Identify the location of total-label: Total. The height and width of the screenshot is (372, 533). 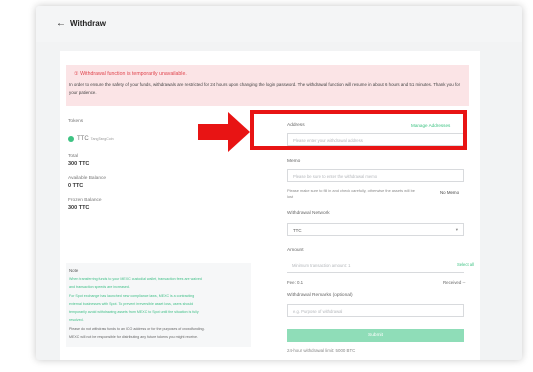
(73, 156).